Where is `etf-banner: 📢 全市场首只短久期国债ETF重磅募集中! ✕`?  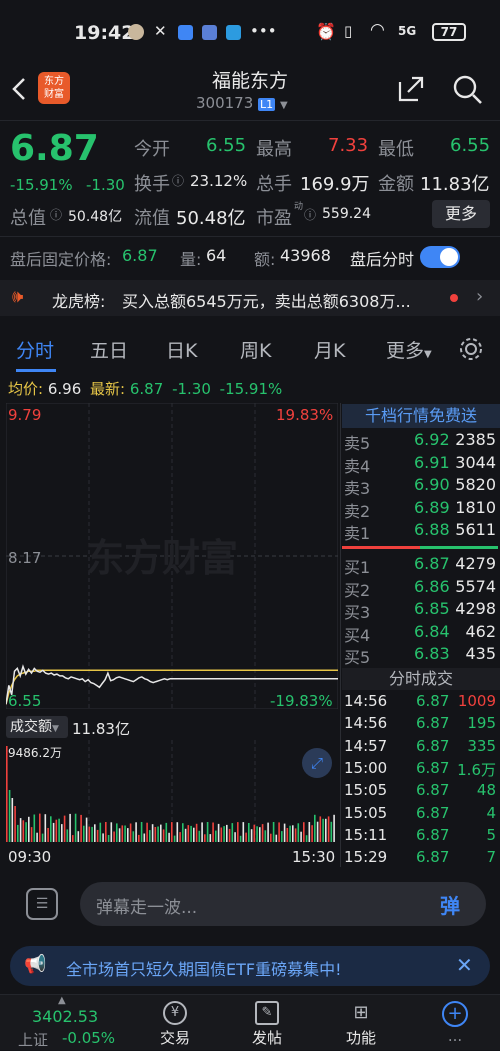
etf-banner: 📢 全市场首只短久期国债ETF重磅募集中! ✕ is located at coordinates (250, 966).